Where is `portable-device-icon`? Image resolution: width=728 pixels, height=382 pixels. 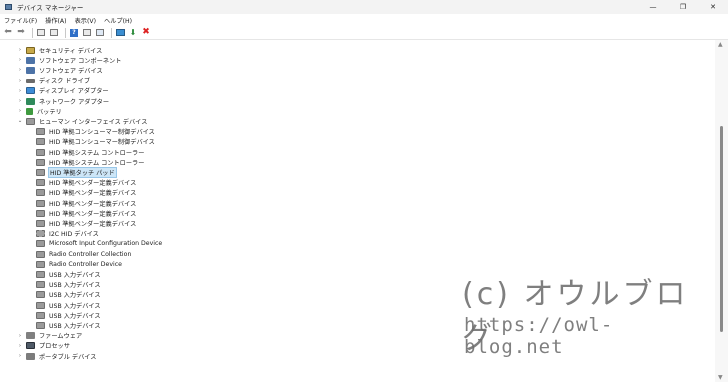
portable-device-icon is located at coordinates (30, 356).